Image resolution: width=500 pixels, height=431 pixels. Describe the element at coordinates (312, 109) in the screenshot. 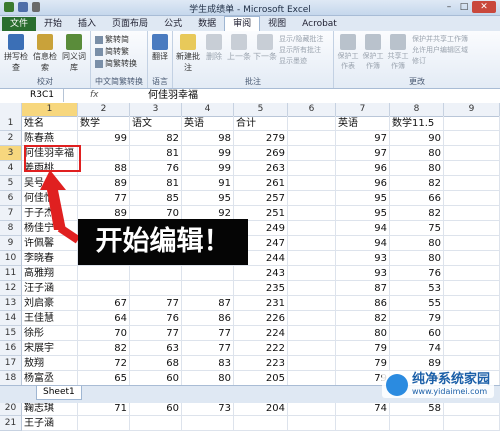

I see `column-header: 6` at that location.